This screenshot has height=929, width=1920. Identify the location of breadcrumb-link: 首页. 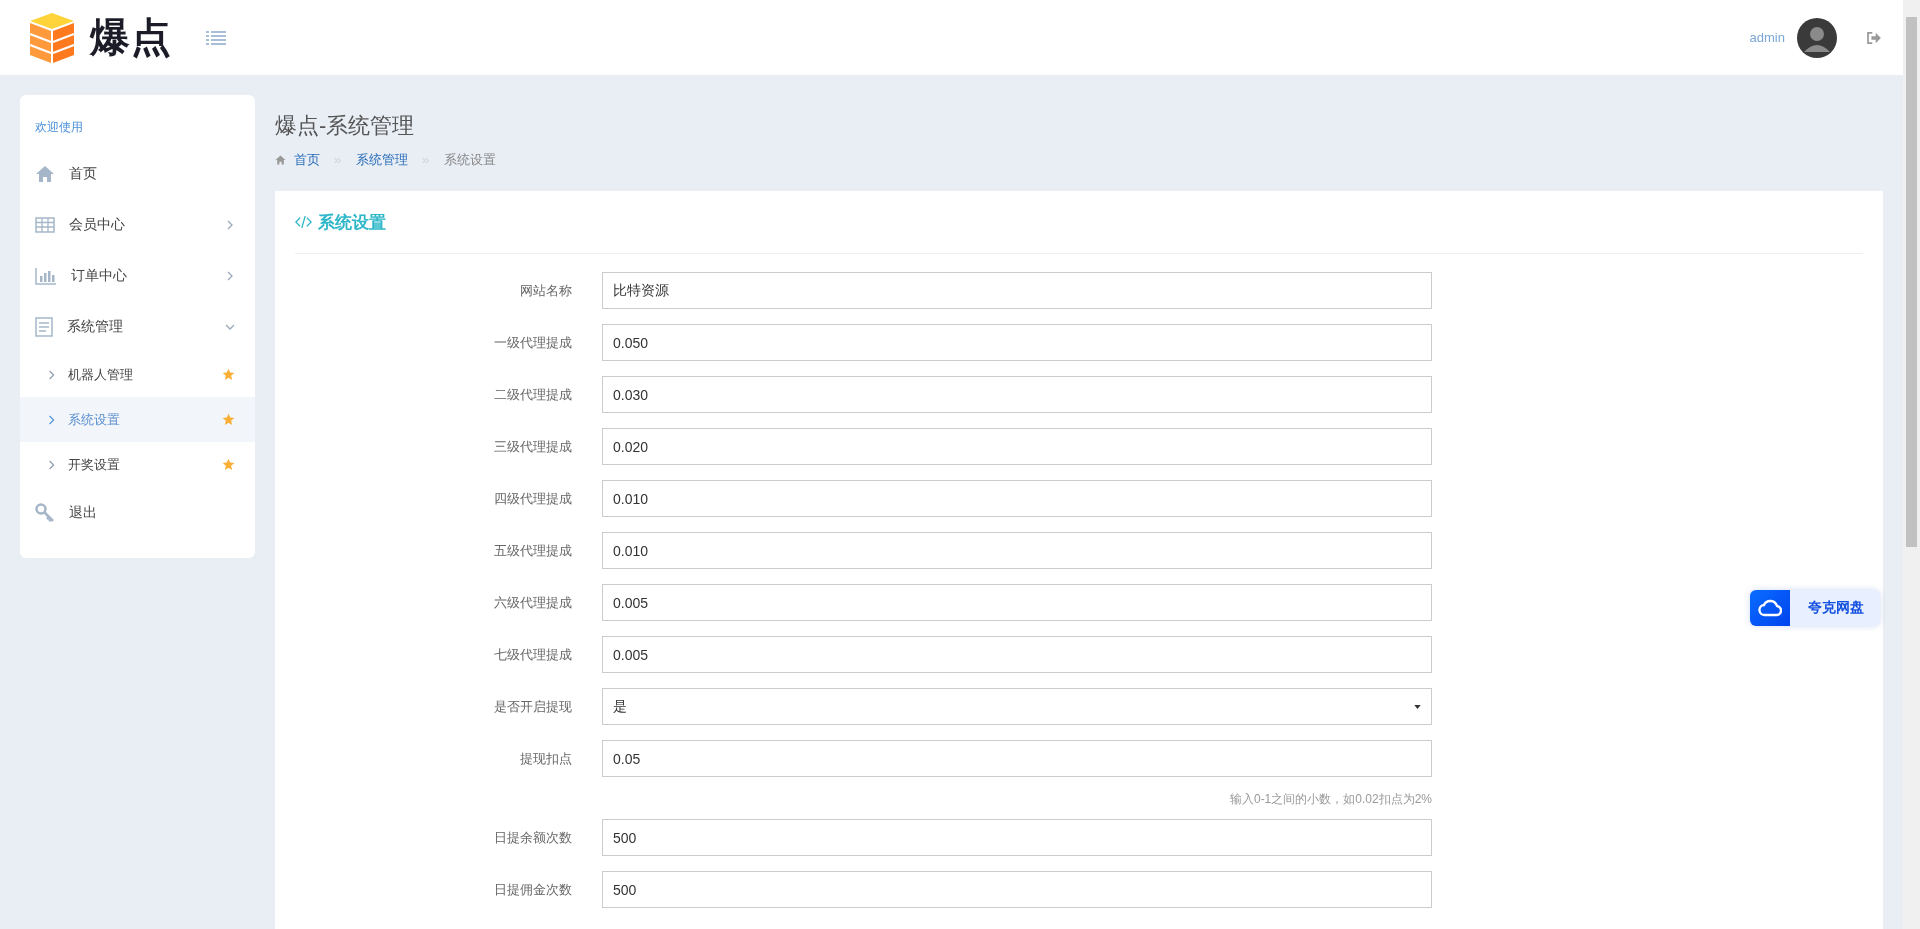
(307, 160).